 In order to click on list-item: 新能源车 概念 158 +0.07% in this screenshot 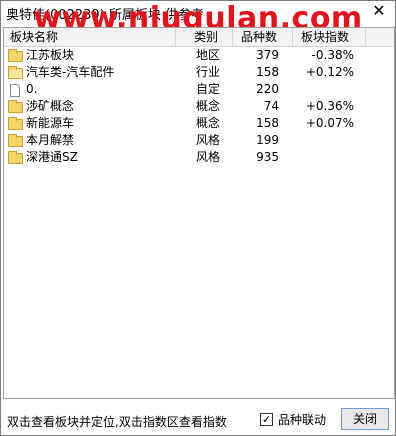, I will do `click(199, 123)`.